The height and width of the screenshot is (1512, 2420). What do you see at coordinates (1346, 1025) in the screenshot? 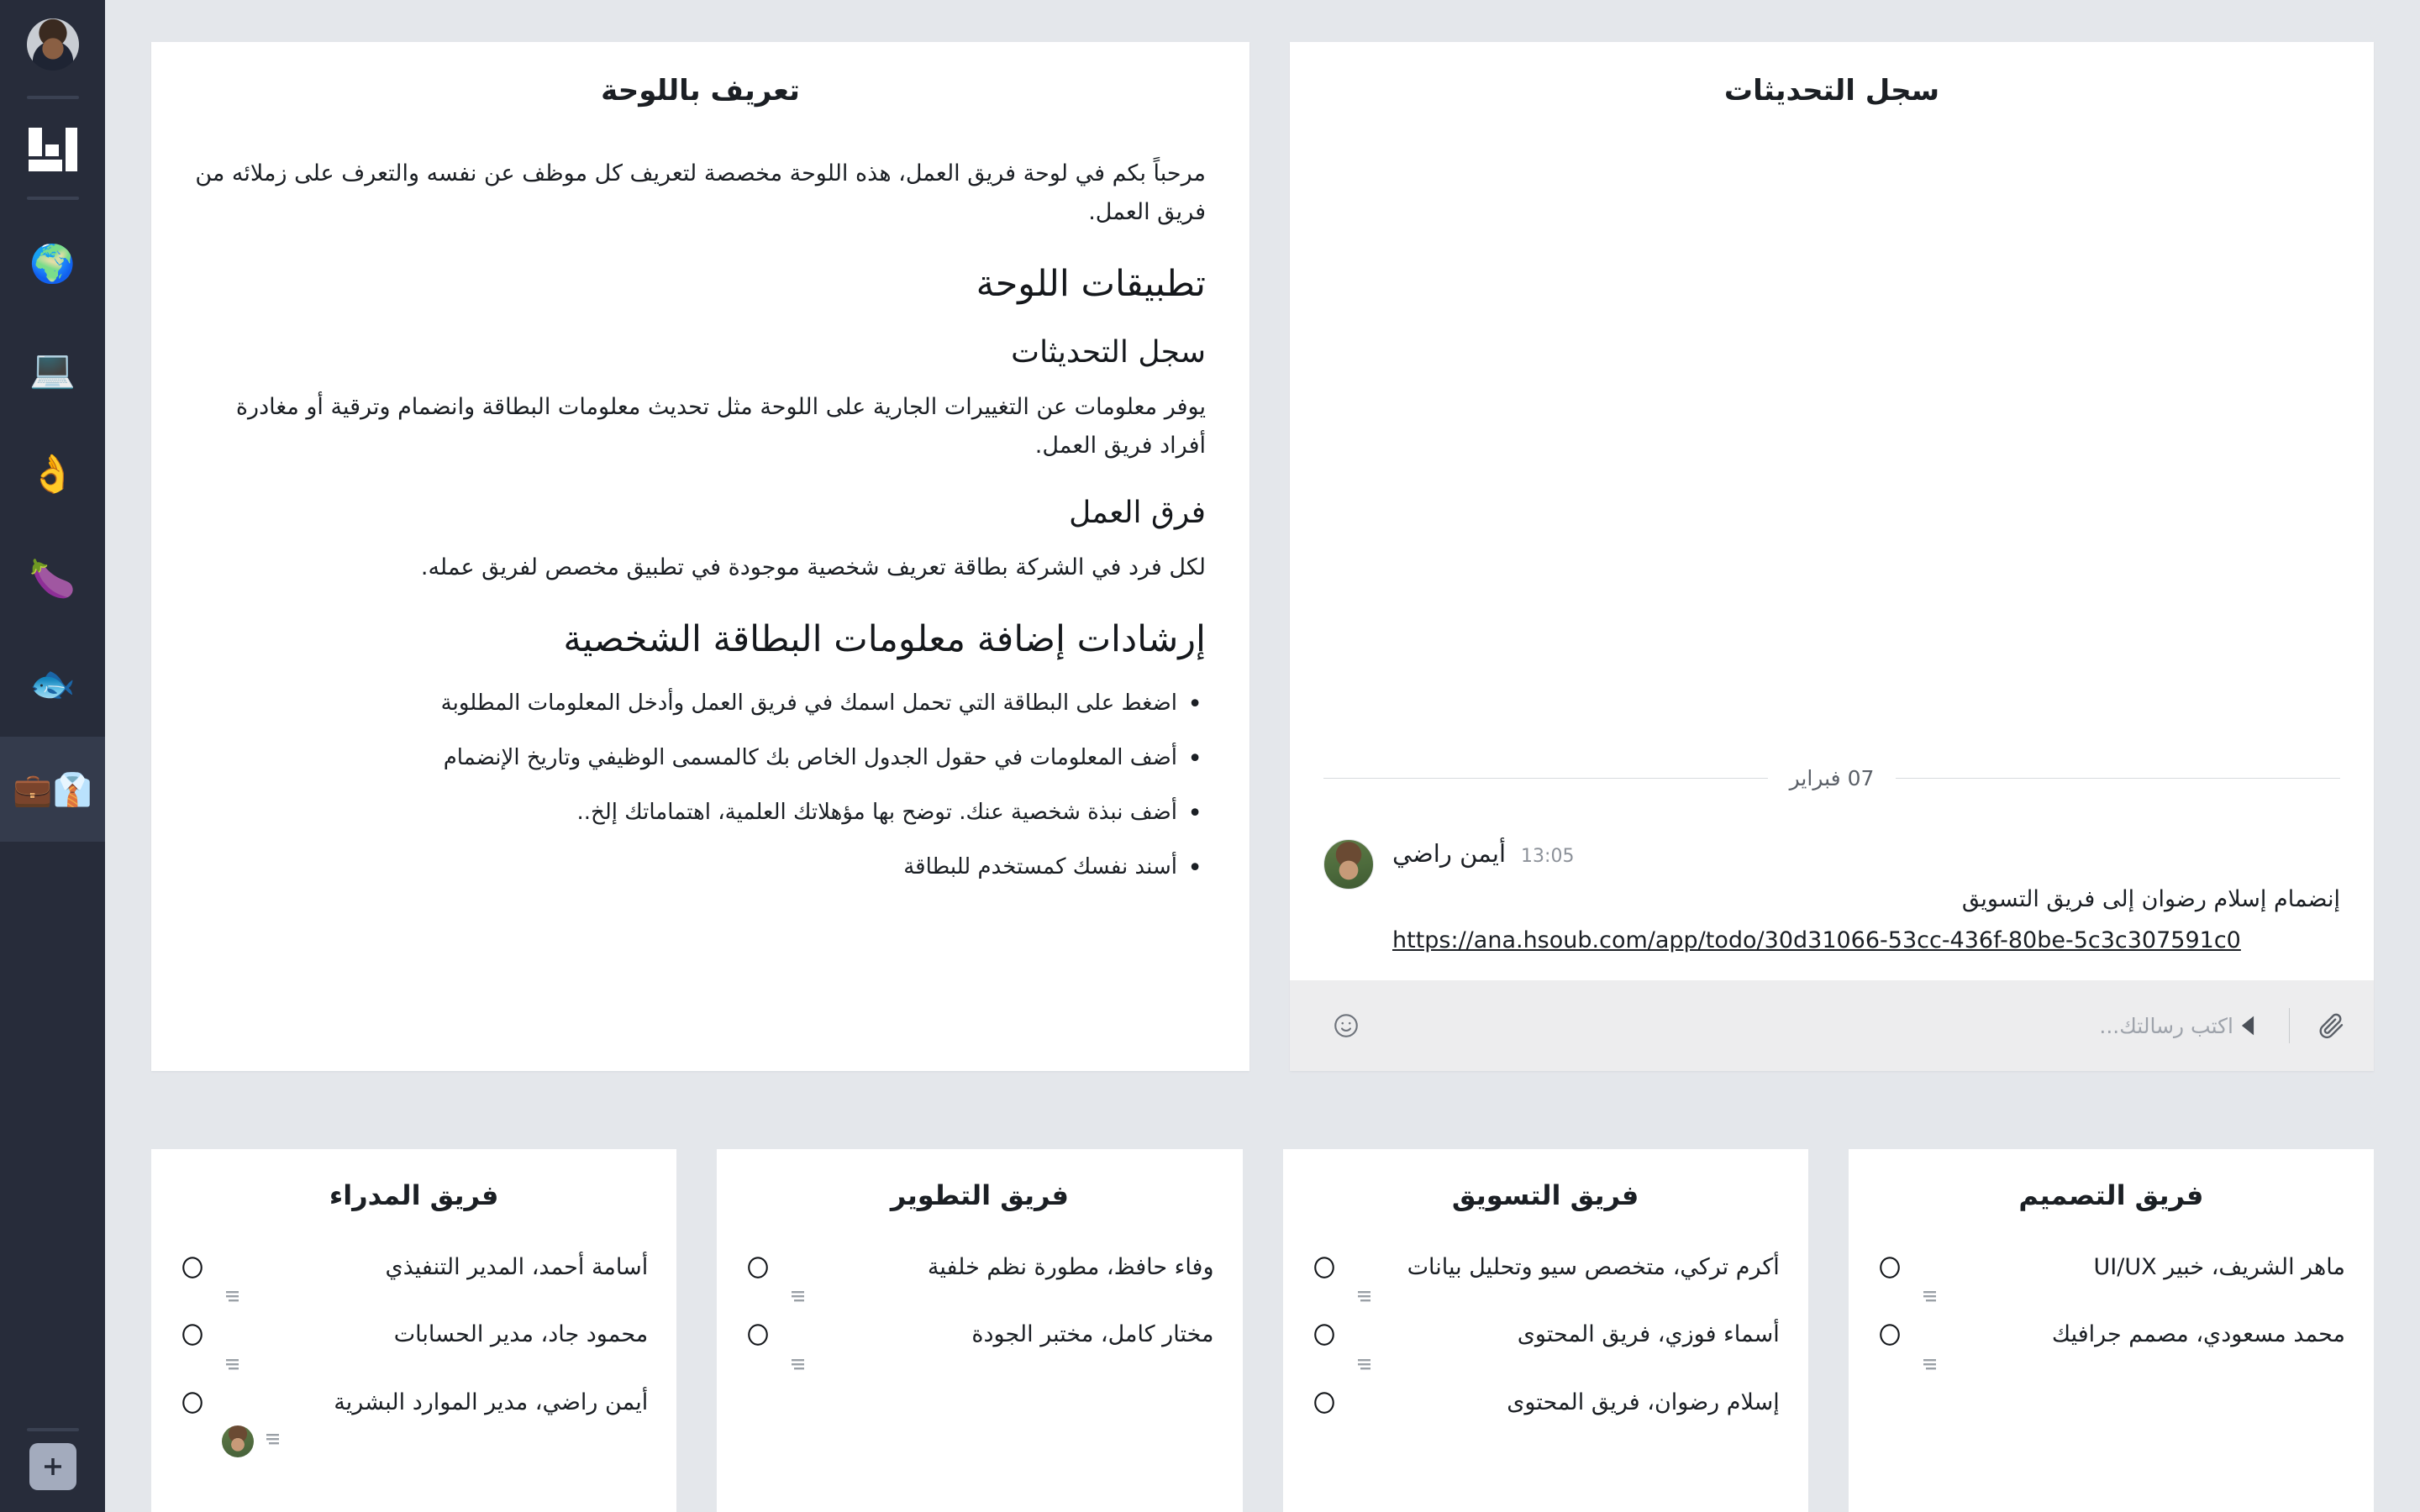
I see `smiley-icon` at bounding box center [1346, 1025].